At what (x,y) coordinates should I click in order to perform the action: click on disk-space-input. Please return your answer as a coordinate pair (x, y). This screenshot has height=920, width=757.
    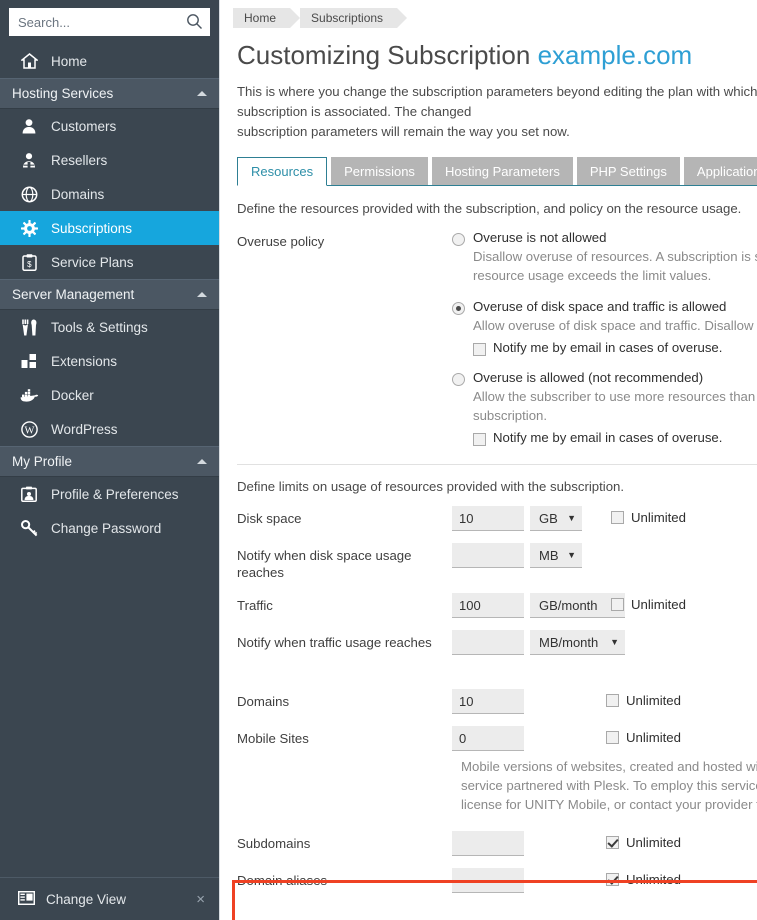
    Looking at the image, I should click on (488, 518).